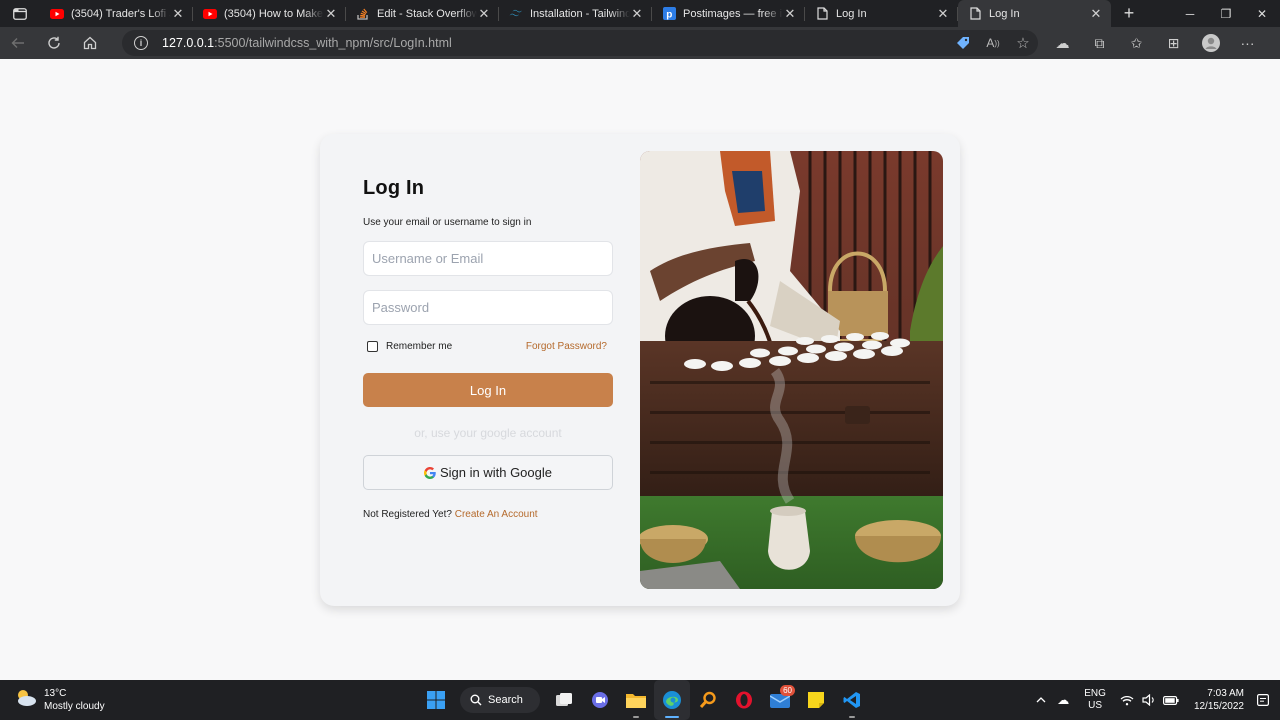 This screenshot has height=720, width=1280. I want to click on tailwind-icon, so click(516, 14).